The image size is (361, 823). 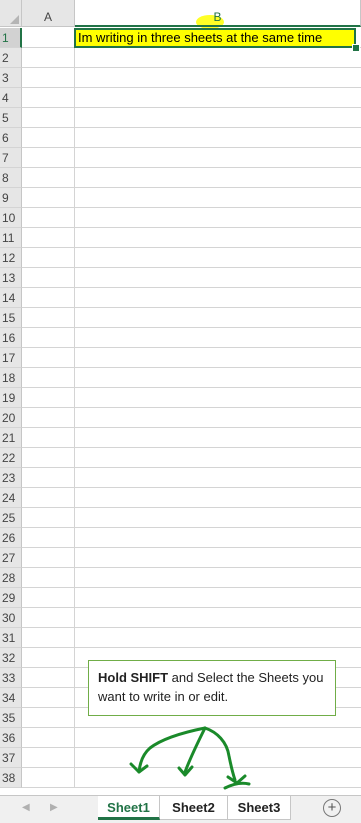 What do you see at coordinates (11, 438) in the screenshot?
I see `row-header: 21` at bounding box center [11, 438].